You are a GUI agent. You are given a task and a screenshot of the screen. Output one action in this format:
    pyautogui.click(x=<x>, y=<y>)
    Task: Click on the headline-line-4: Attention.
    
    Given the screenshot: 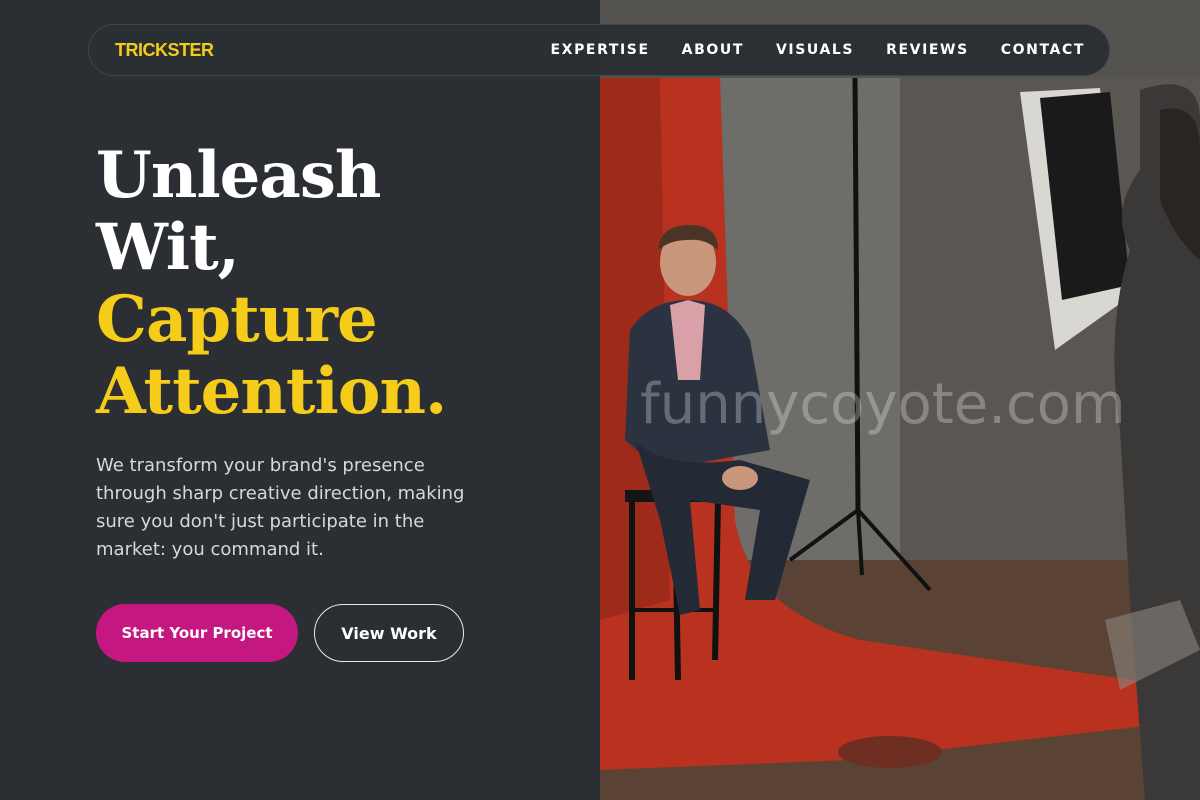 What is the action you would take?
    pyautogui.click(x=271, y=391)
    